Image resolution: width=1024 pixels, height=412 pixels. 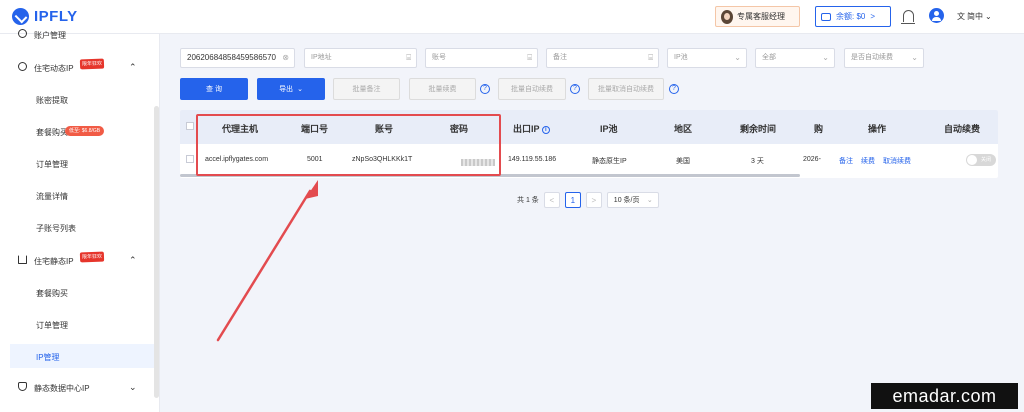 I want to click on cell-purchase: 2026-, so click(x=812, y=159).